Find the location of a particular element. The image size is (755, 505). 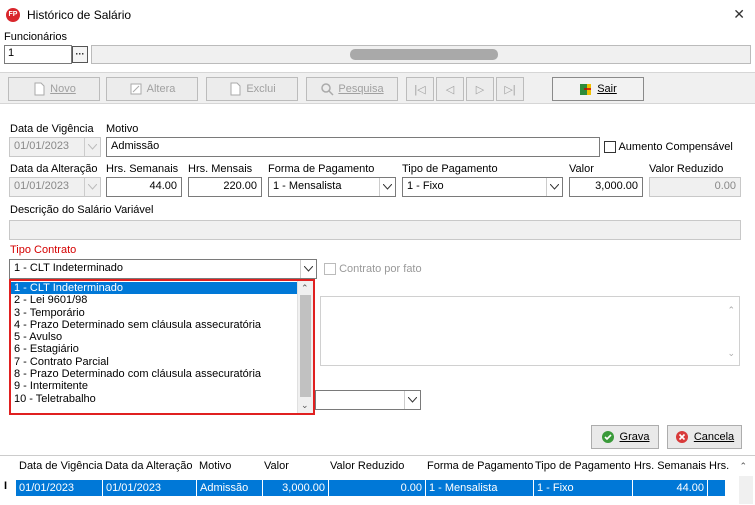

valor-label: Valor is located at coordinates (581, 169).